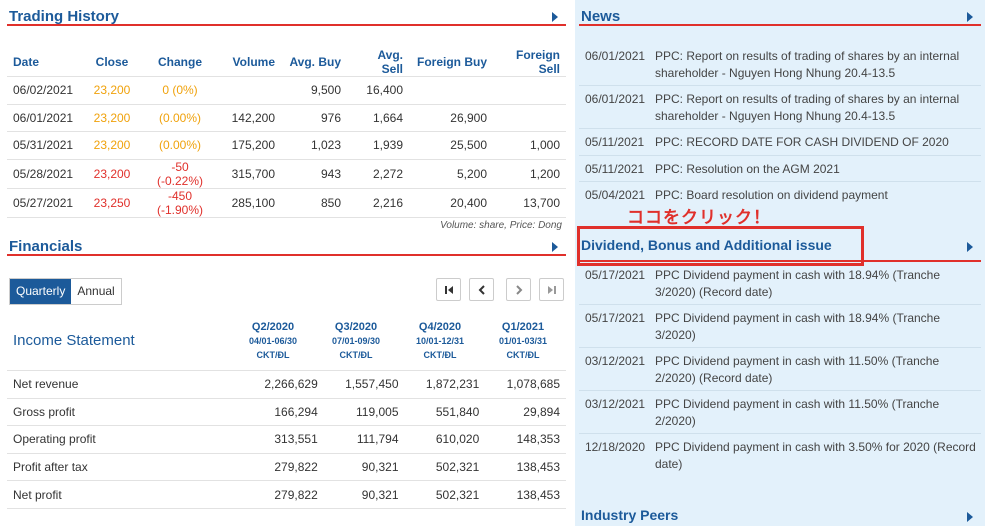  What do you see at coordinates (615, 361) in the screenshot?
I see `dividend-date: 03/12/2021` at bounding box center [615, 361].